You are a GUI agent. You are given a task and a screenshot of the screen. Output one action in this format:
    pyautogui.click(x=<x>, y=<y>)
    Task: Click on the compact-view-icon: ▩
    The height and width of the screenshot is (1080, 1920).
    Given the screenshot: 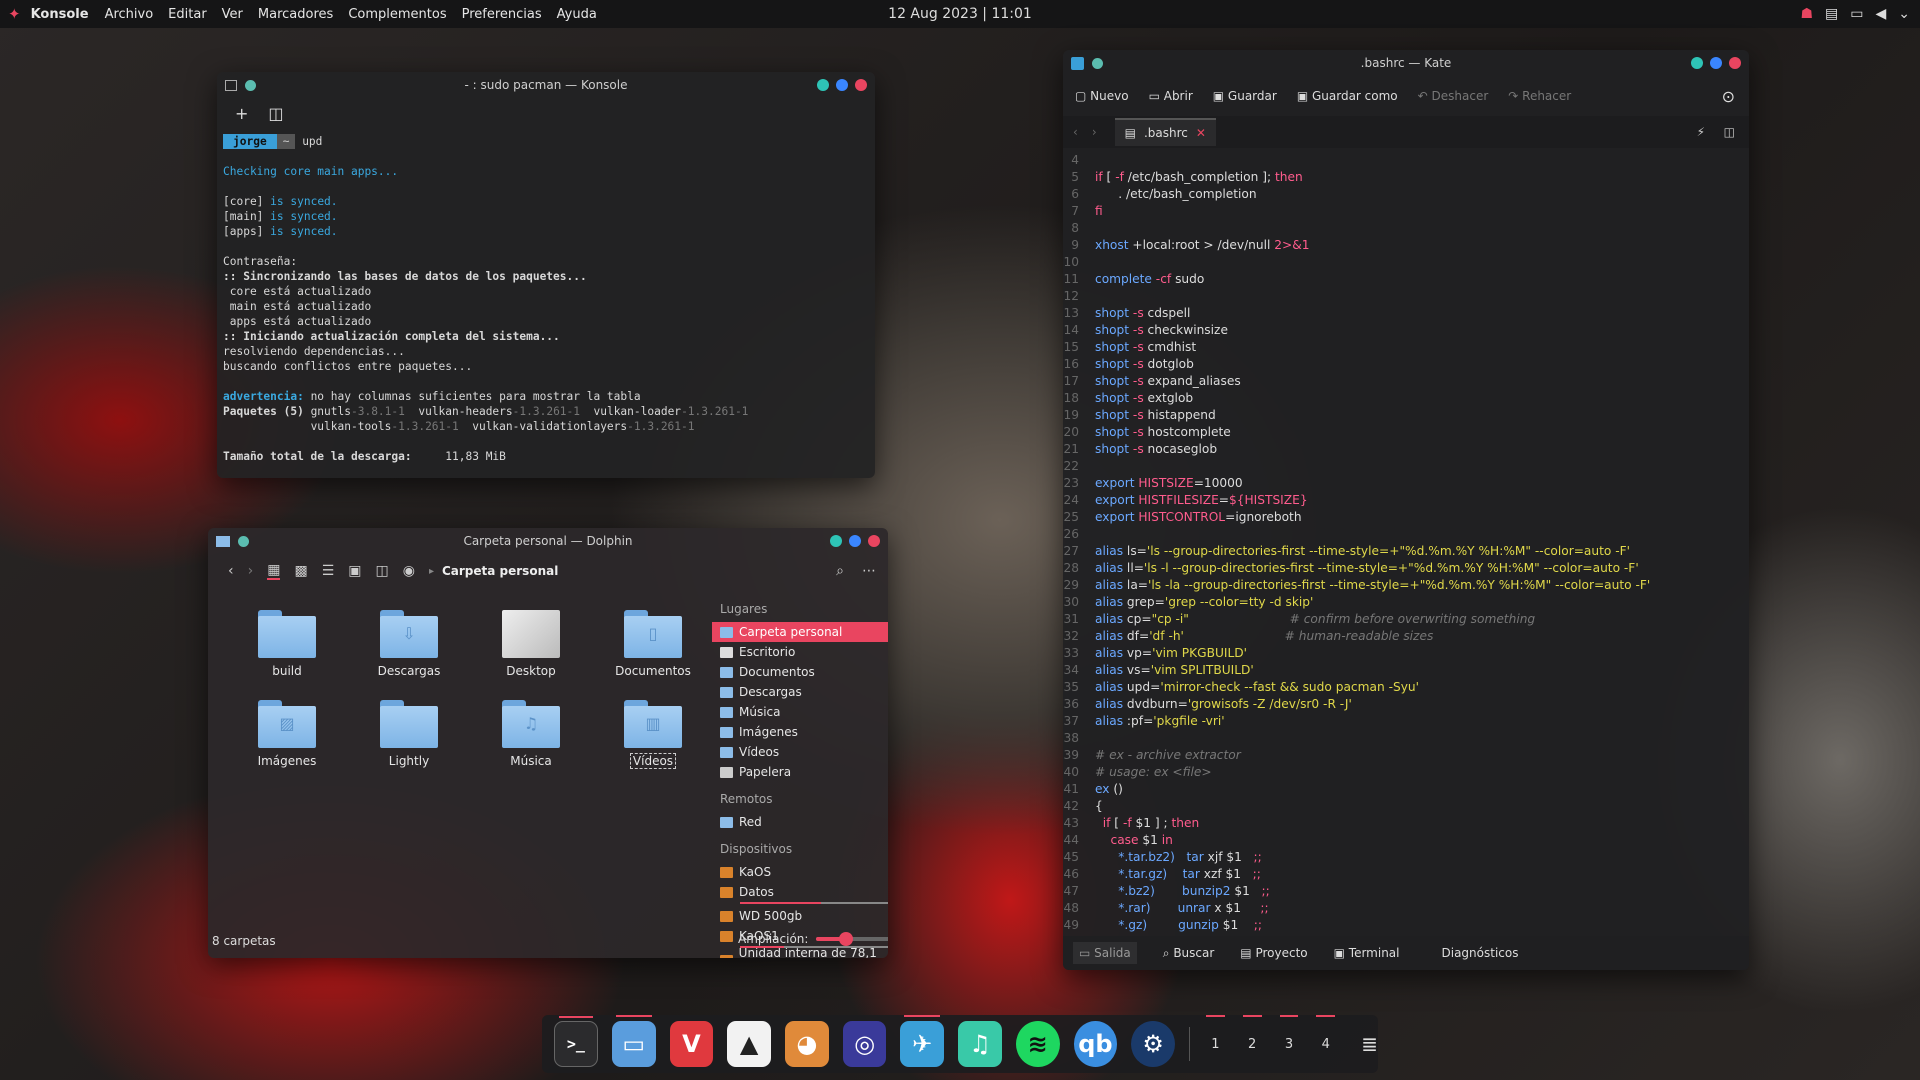 What is the action you would take?
    pyautogui.click(x=300, y=571)
    